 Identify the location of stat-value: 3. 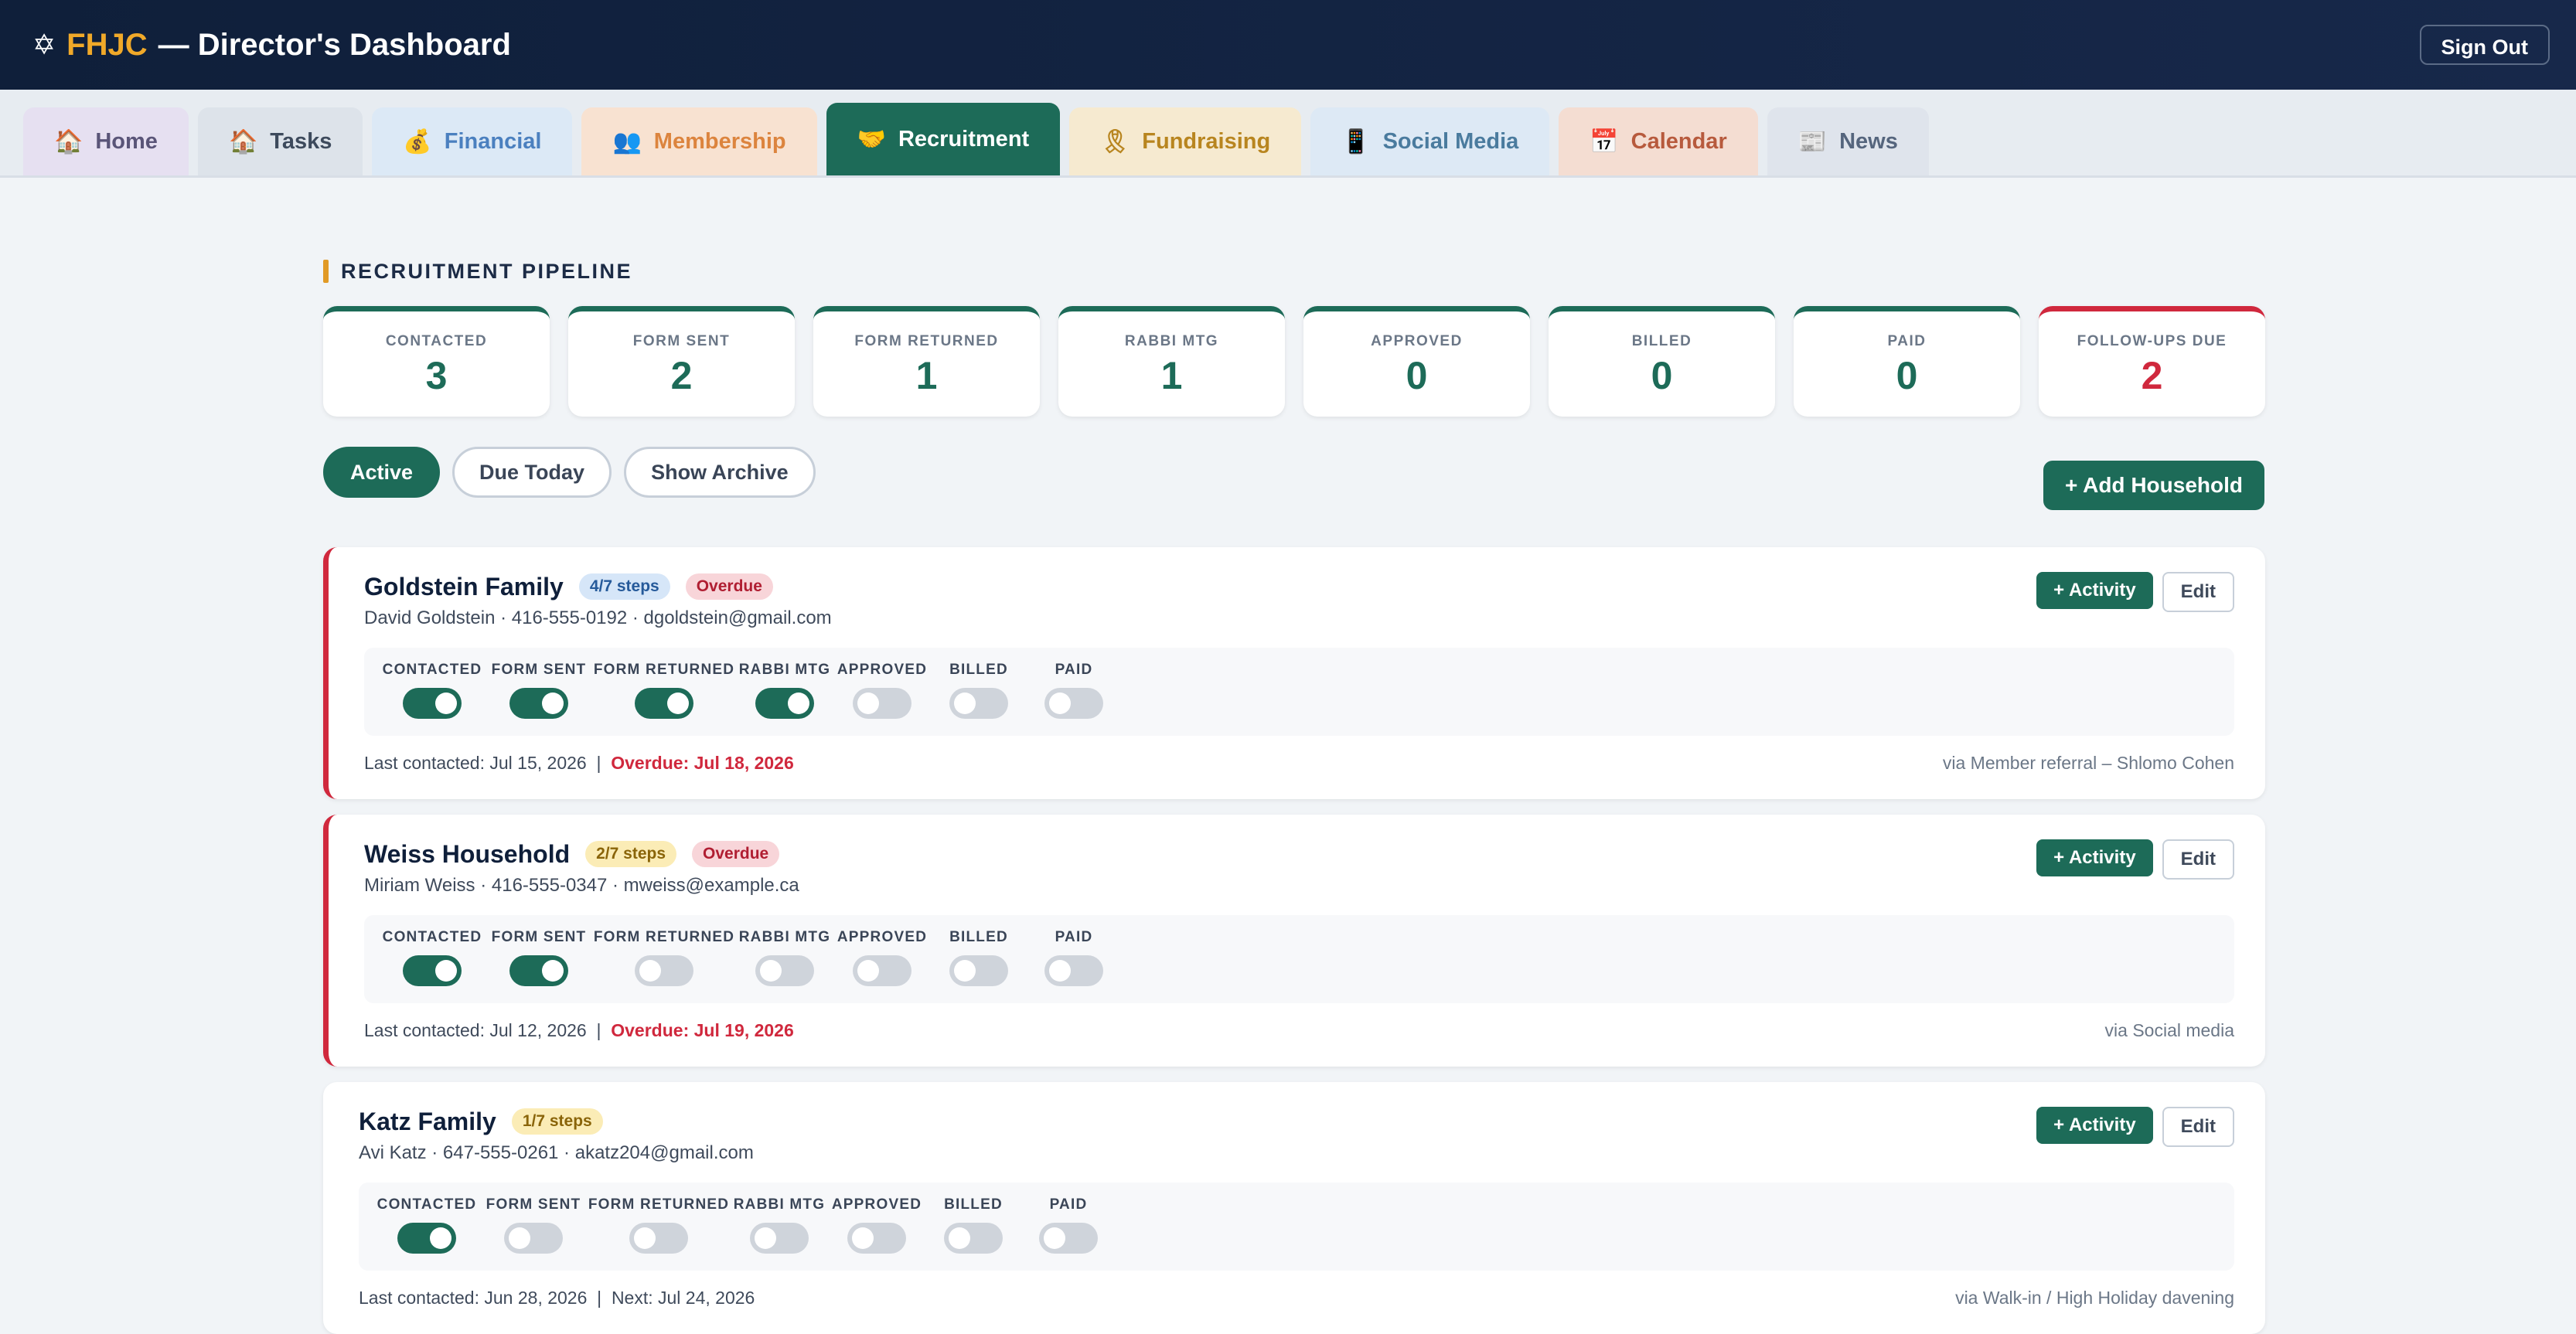
(437, 375).